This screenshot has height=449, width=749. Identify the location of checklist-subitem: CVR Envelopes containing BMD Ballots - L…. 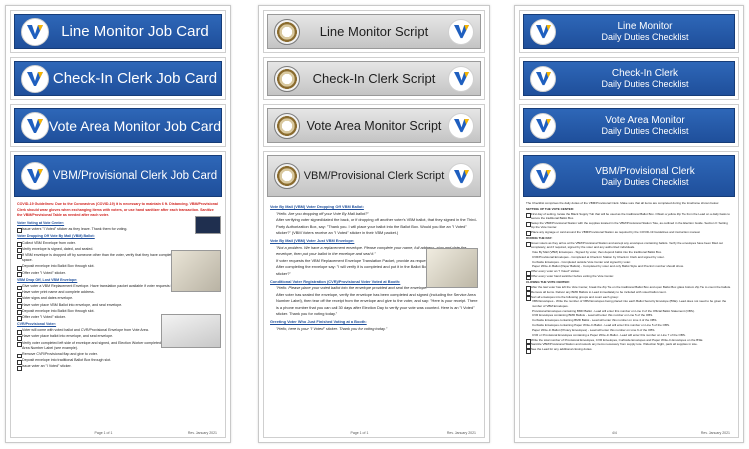
(593, 315).